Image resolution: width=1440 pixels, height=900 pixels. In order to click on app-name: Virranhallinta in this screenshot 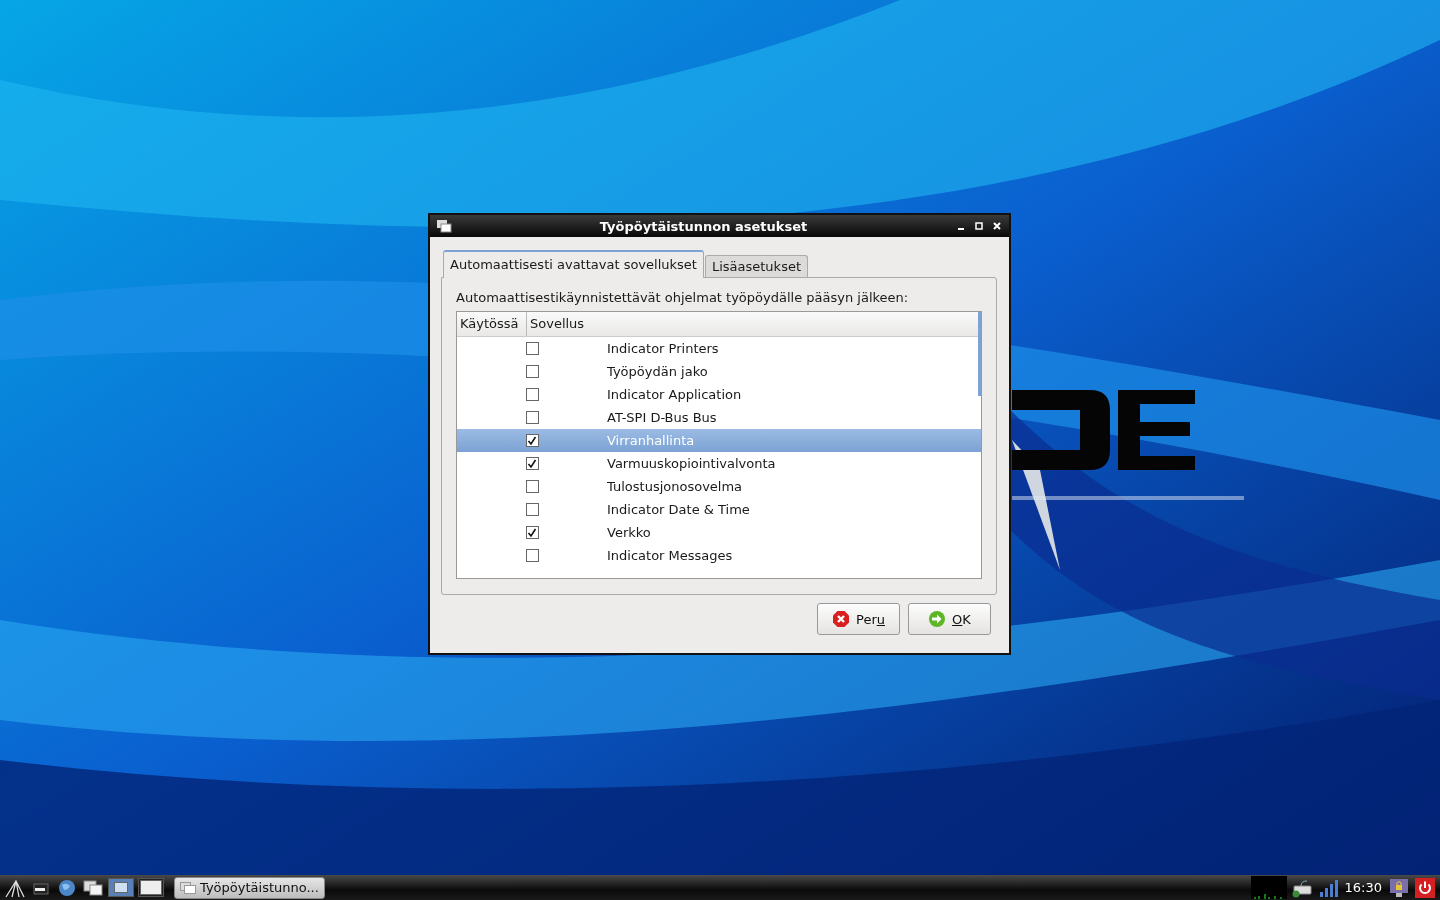, I will do `click(651, 440)`.